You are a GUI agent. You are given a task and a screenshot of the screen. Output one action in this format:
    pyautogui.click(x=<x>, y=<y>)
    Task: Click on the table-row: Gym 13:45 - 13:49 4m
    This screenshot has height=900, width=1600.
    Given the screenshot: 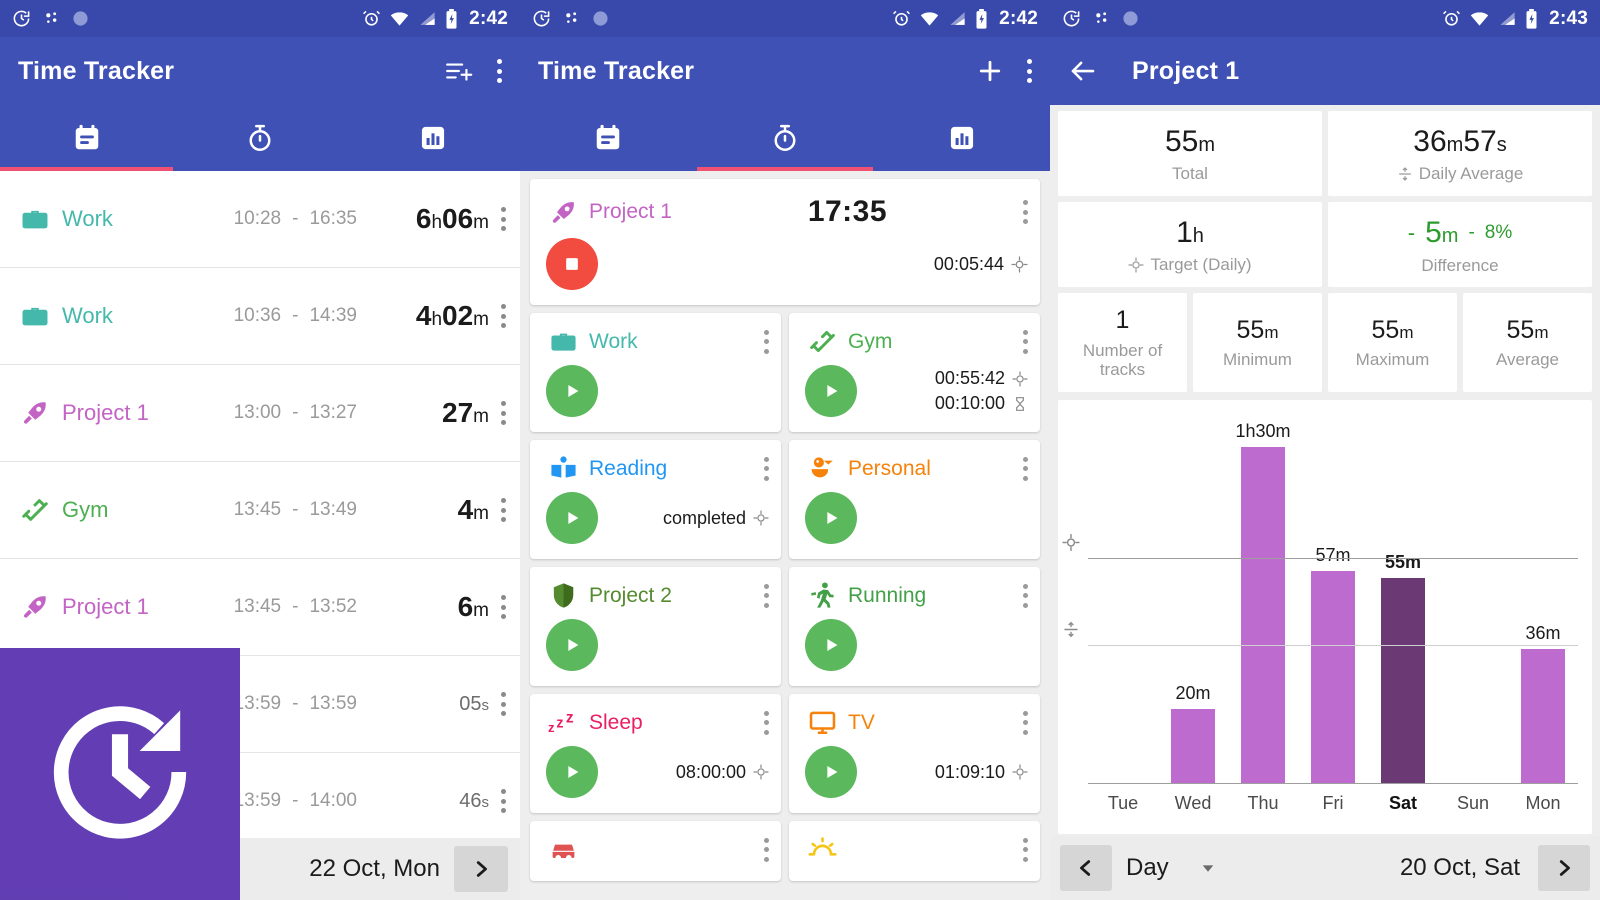 What is the action you would take?
    pyautogui.click(x=260, y=510)
    